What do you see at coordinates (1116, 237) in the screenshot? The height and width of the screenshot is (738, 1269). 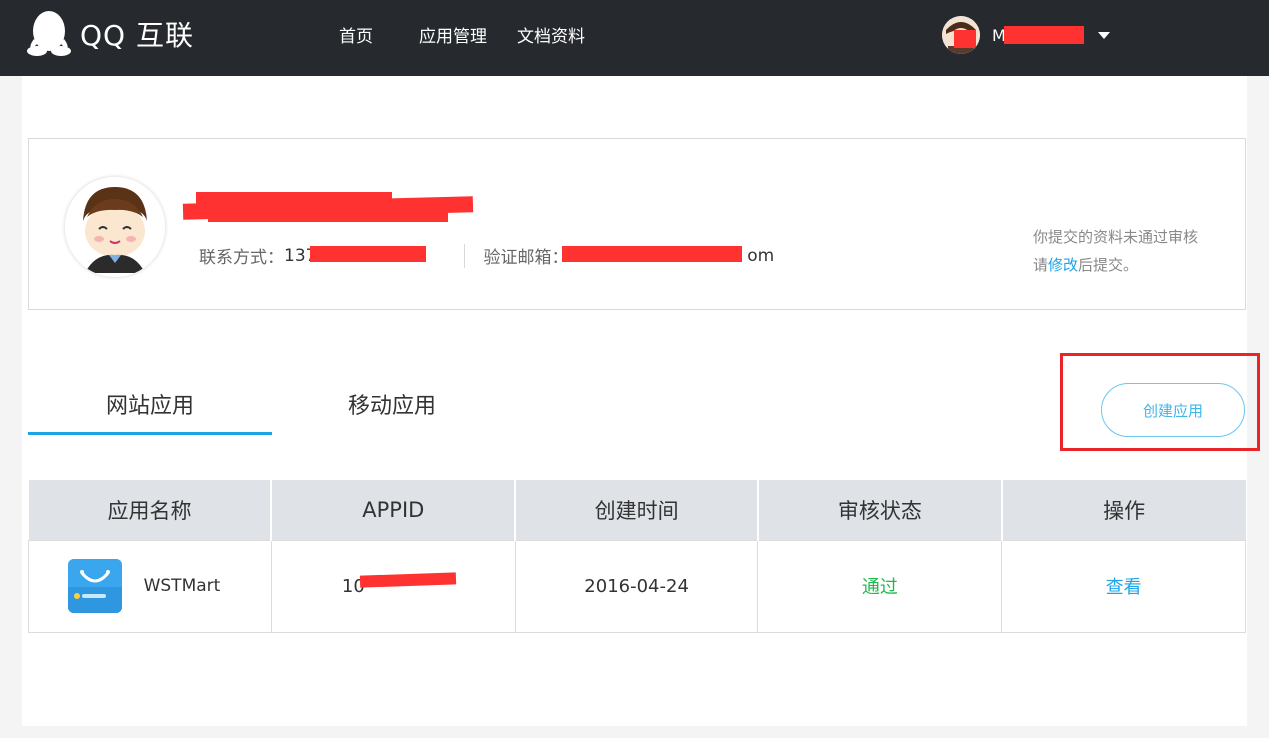 I see `review-line-1: 你提交的资料未通过审核` at bounding box center [1116, 237].